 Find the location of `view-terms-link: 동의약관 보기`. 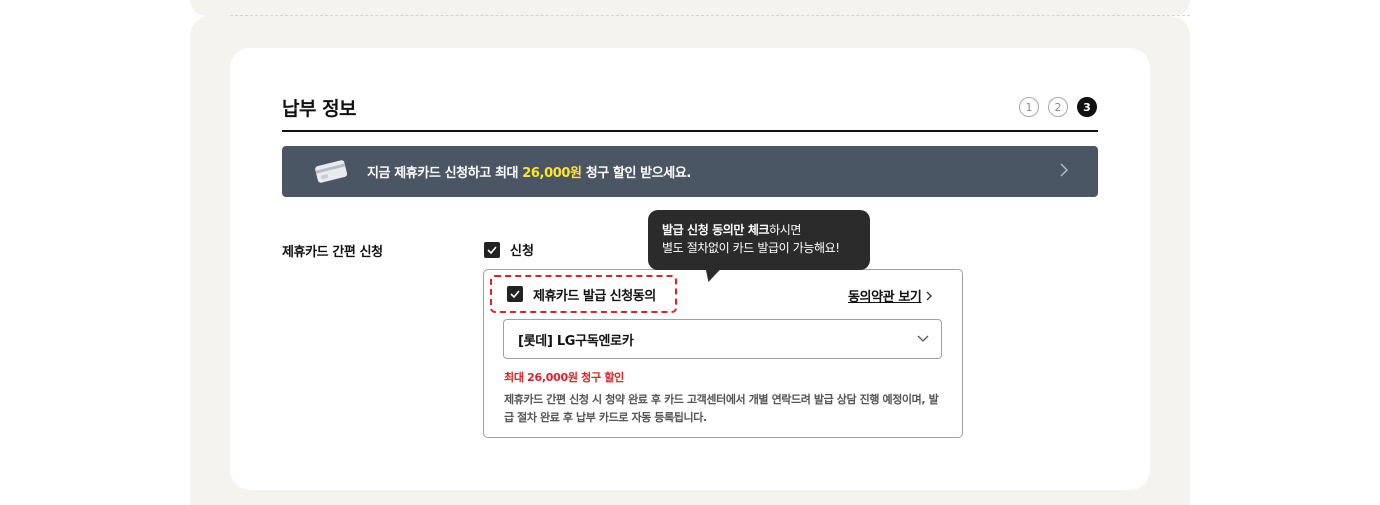

view-terms-link: 동의약관 보기 is located at coordinates (890, 295).